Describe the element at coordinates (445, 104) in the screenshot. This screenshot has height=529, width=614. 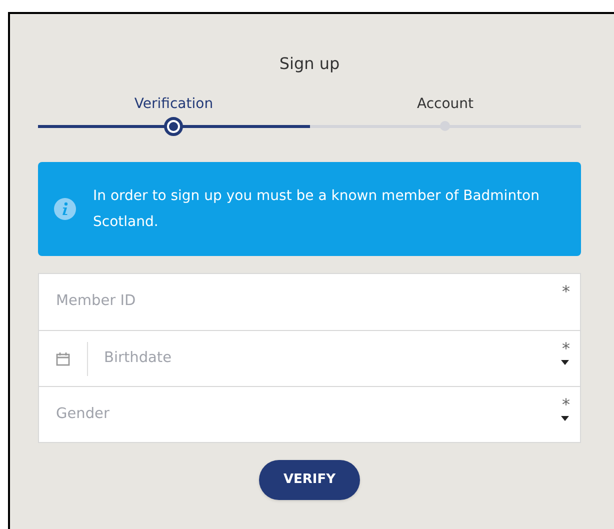
I see `step-tab: Account` at that location.